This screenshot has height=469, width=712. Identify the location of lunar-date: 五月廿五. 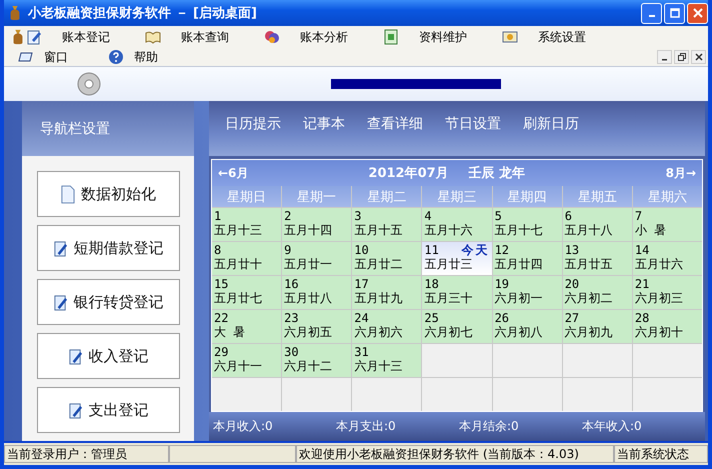
(589, 264).